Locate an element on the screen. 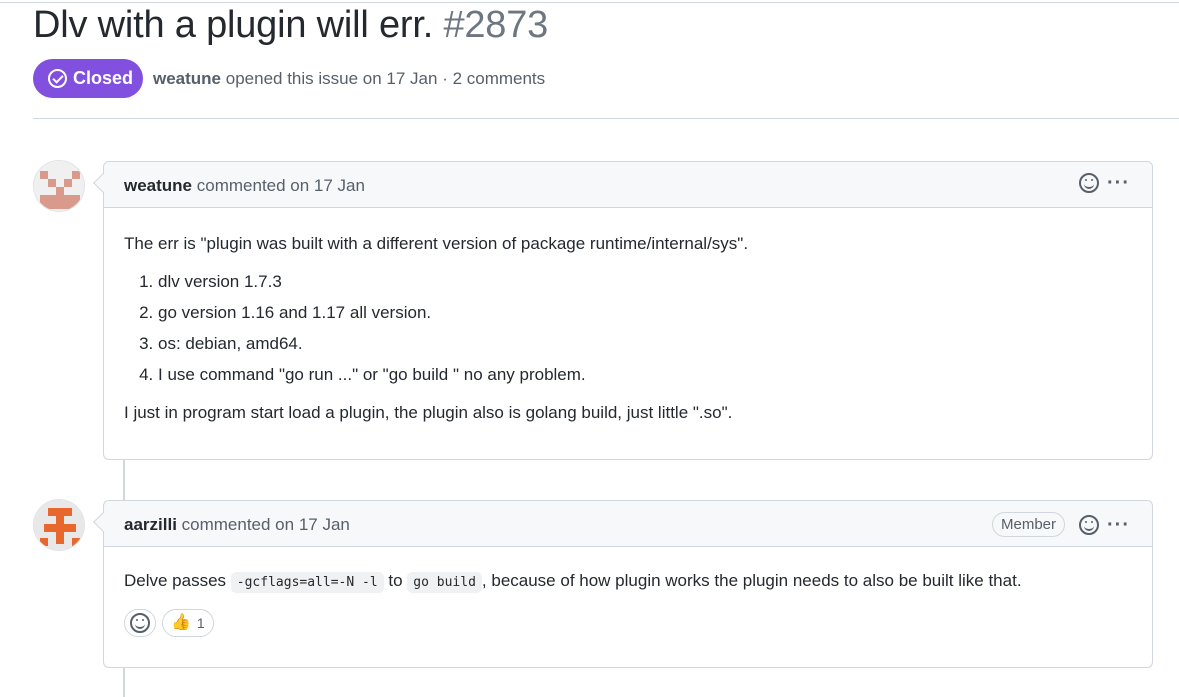 This screenshot has height=697, width=1179. issue-state-label: Closed is located at coordinates (103, 78).